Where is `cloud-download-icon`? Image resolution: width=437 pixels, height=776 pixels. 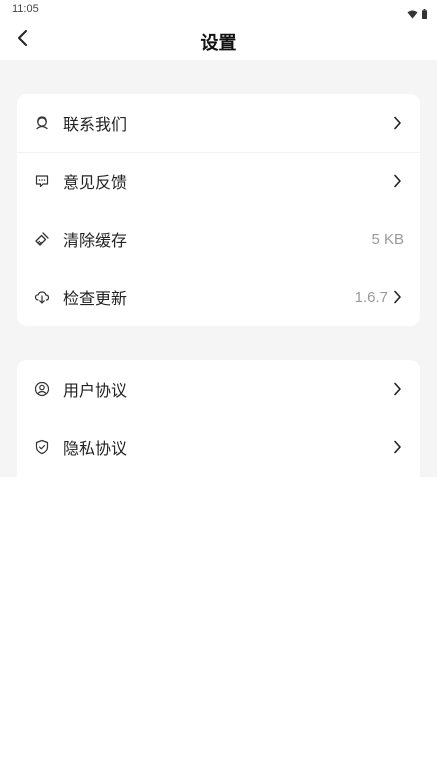 cloud-download-icon is located at coordinates (42, 297).